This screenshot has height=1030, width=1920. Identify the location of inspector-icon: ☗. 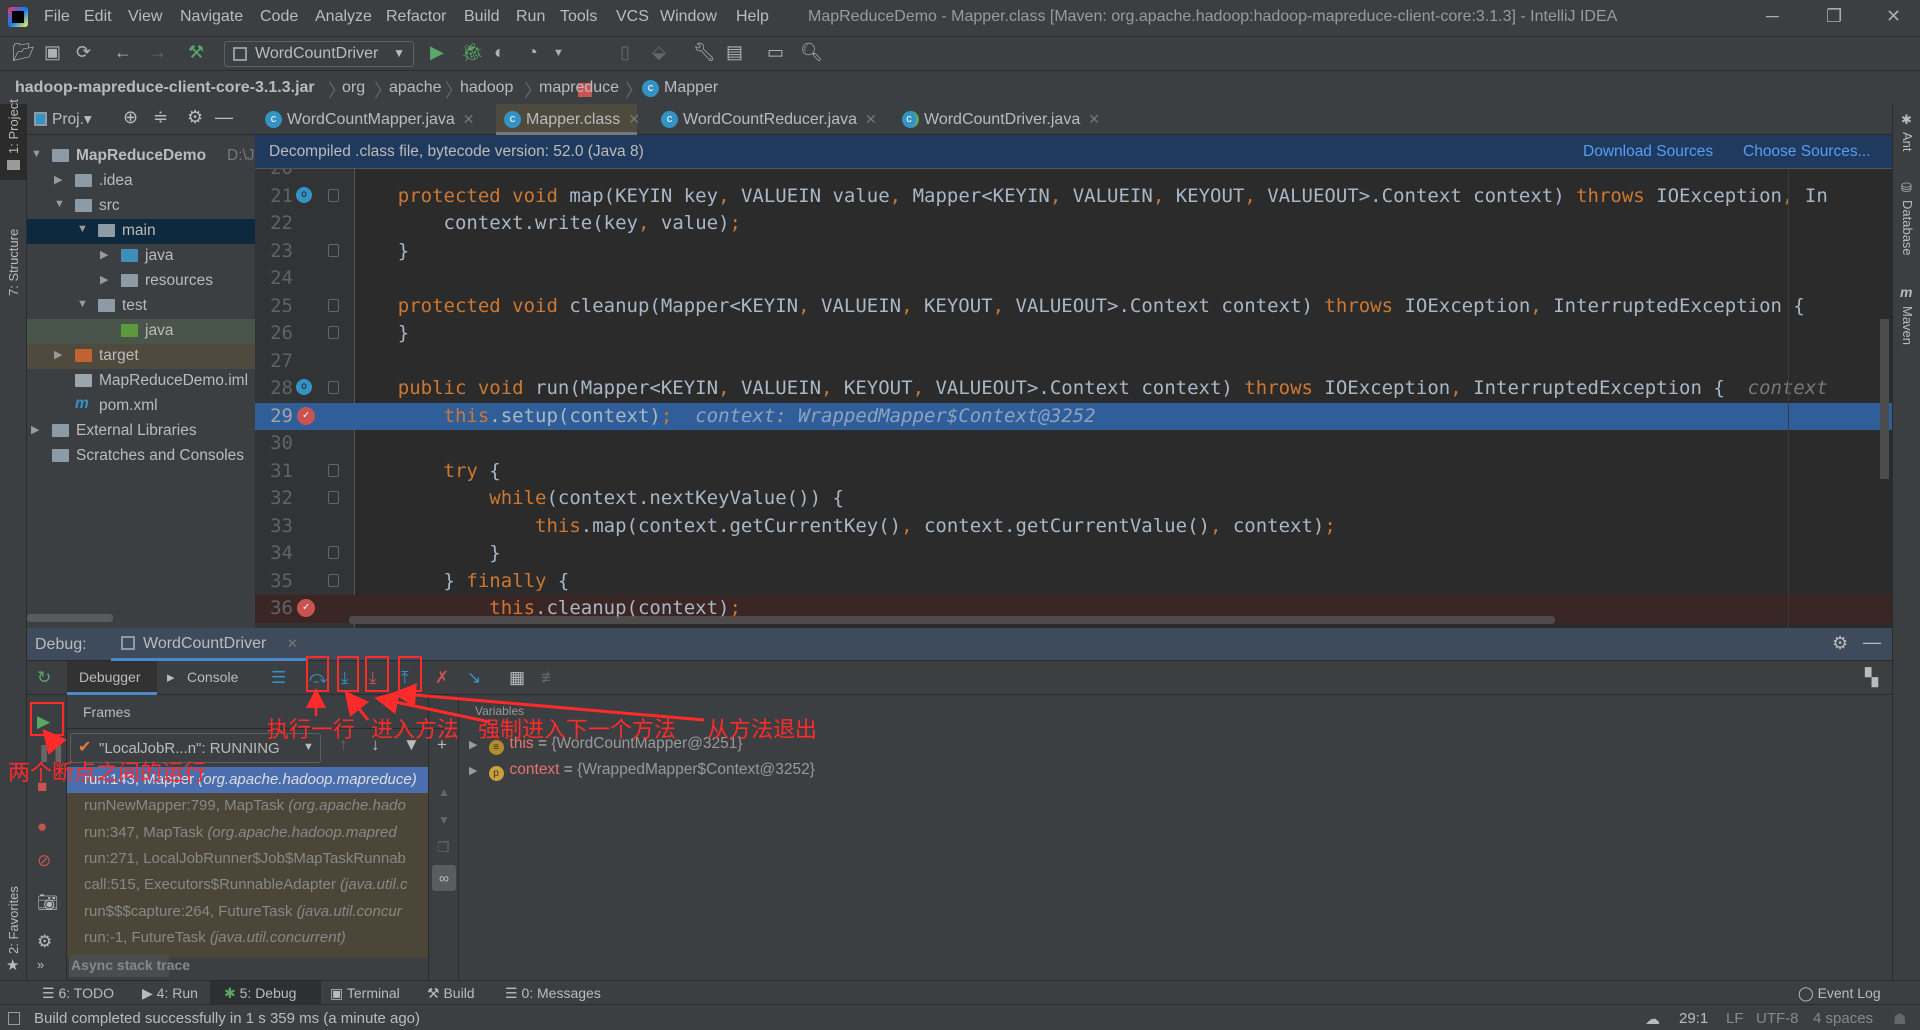
(1899, 1019).